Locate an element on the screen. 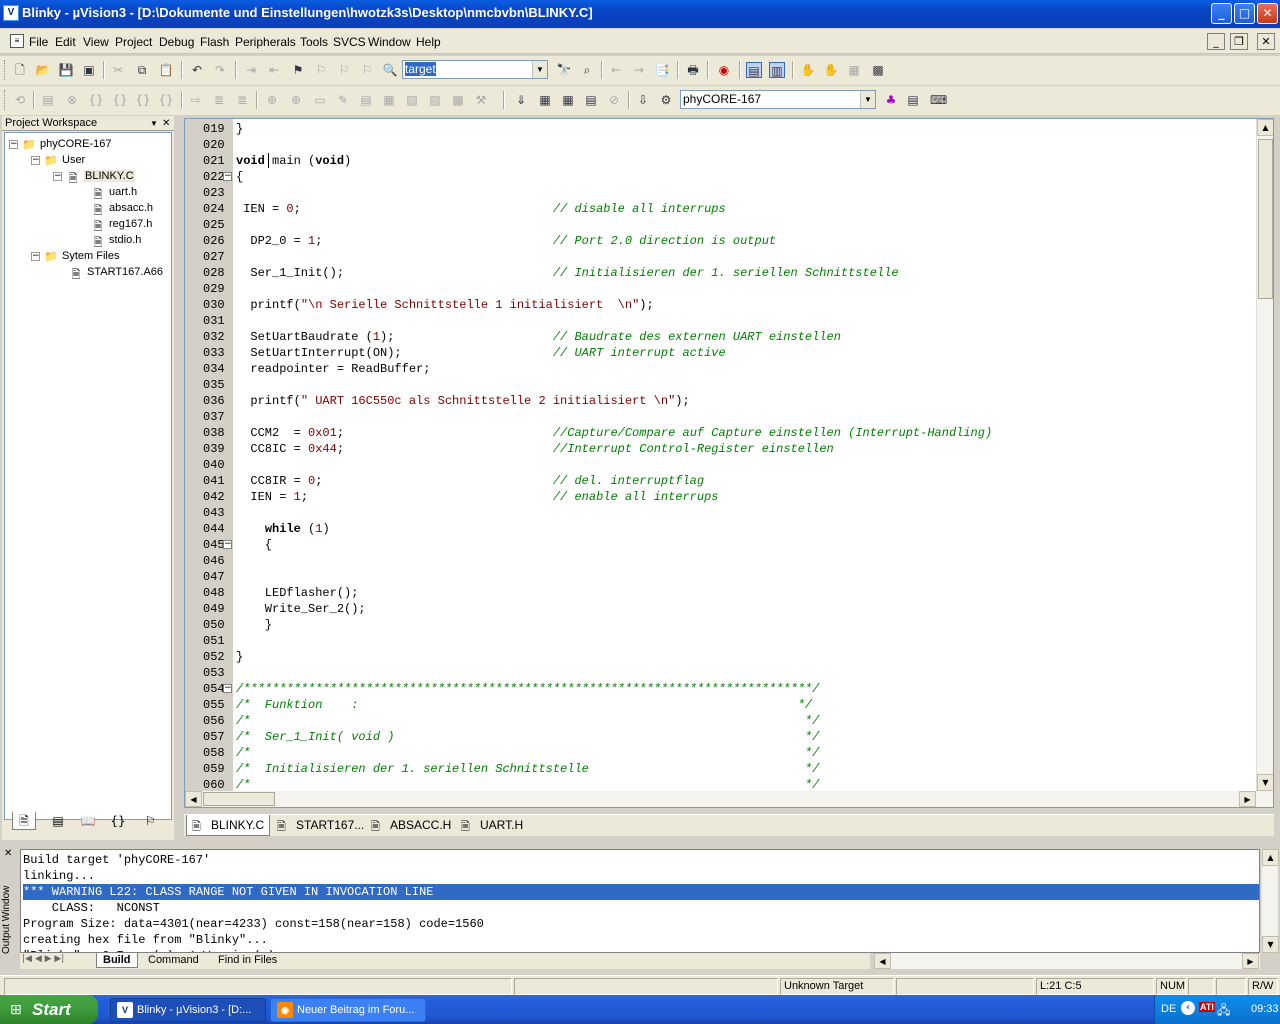 Image resolution: width=1280 pixels, height=1024 pixels. copy-icon: ⧉ is located at coordinates (142, 70).